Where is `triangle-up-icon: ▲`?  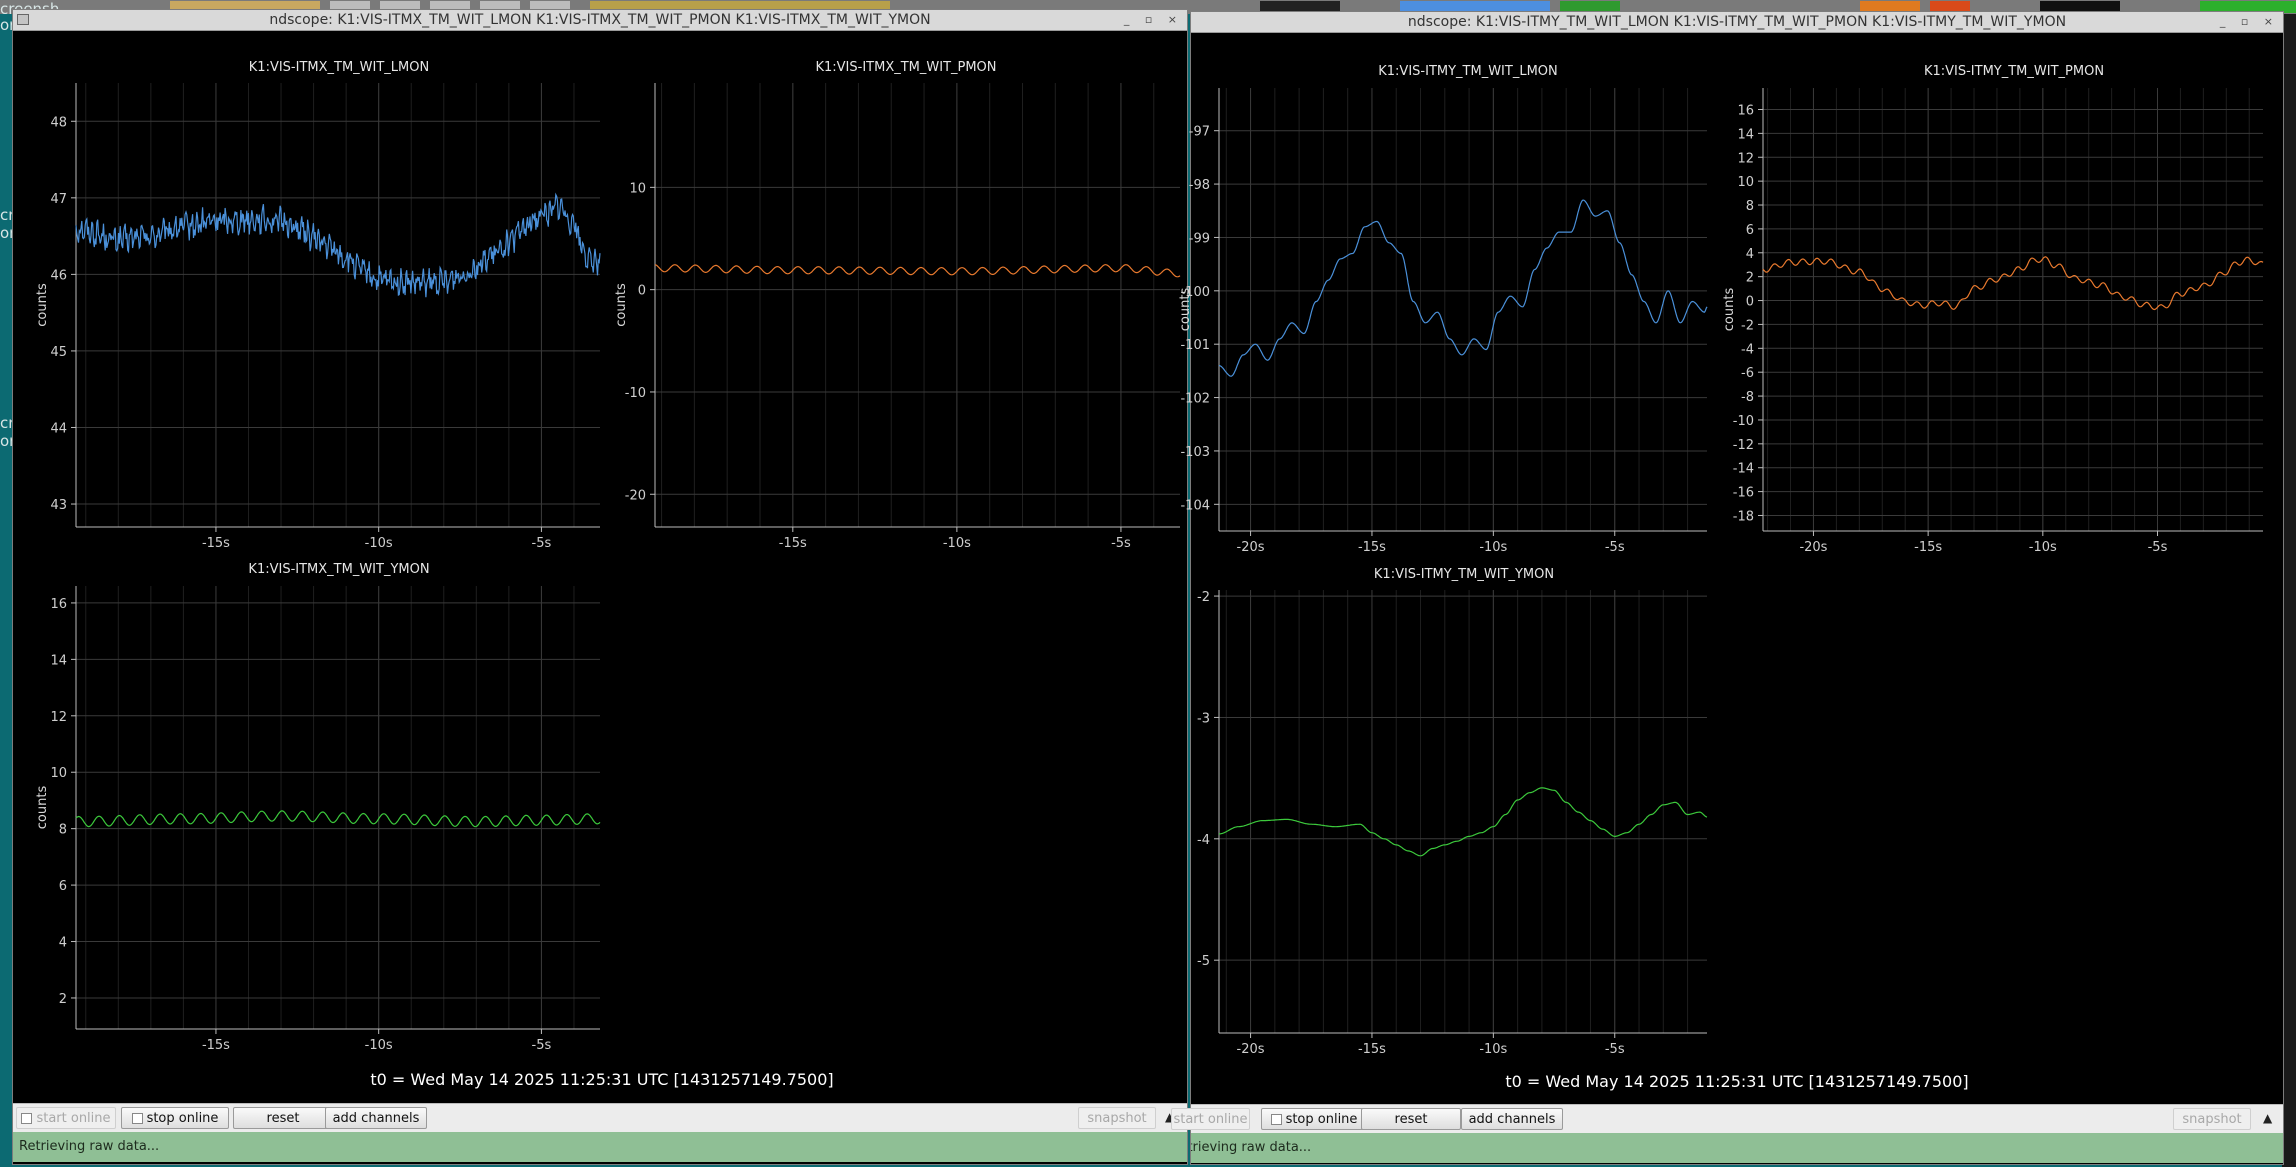
triangle-up-icon: ▲ is located at coordinates (2267, 1118).